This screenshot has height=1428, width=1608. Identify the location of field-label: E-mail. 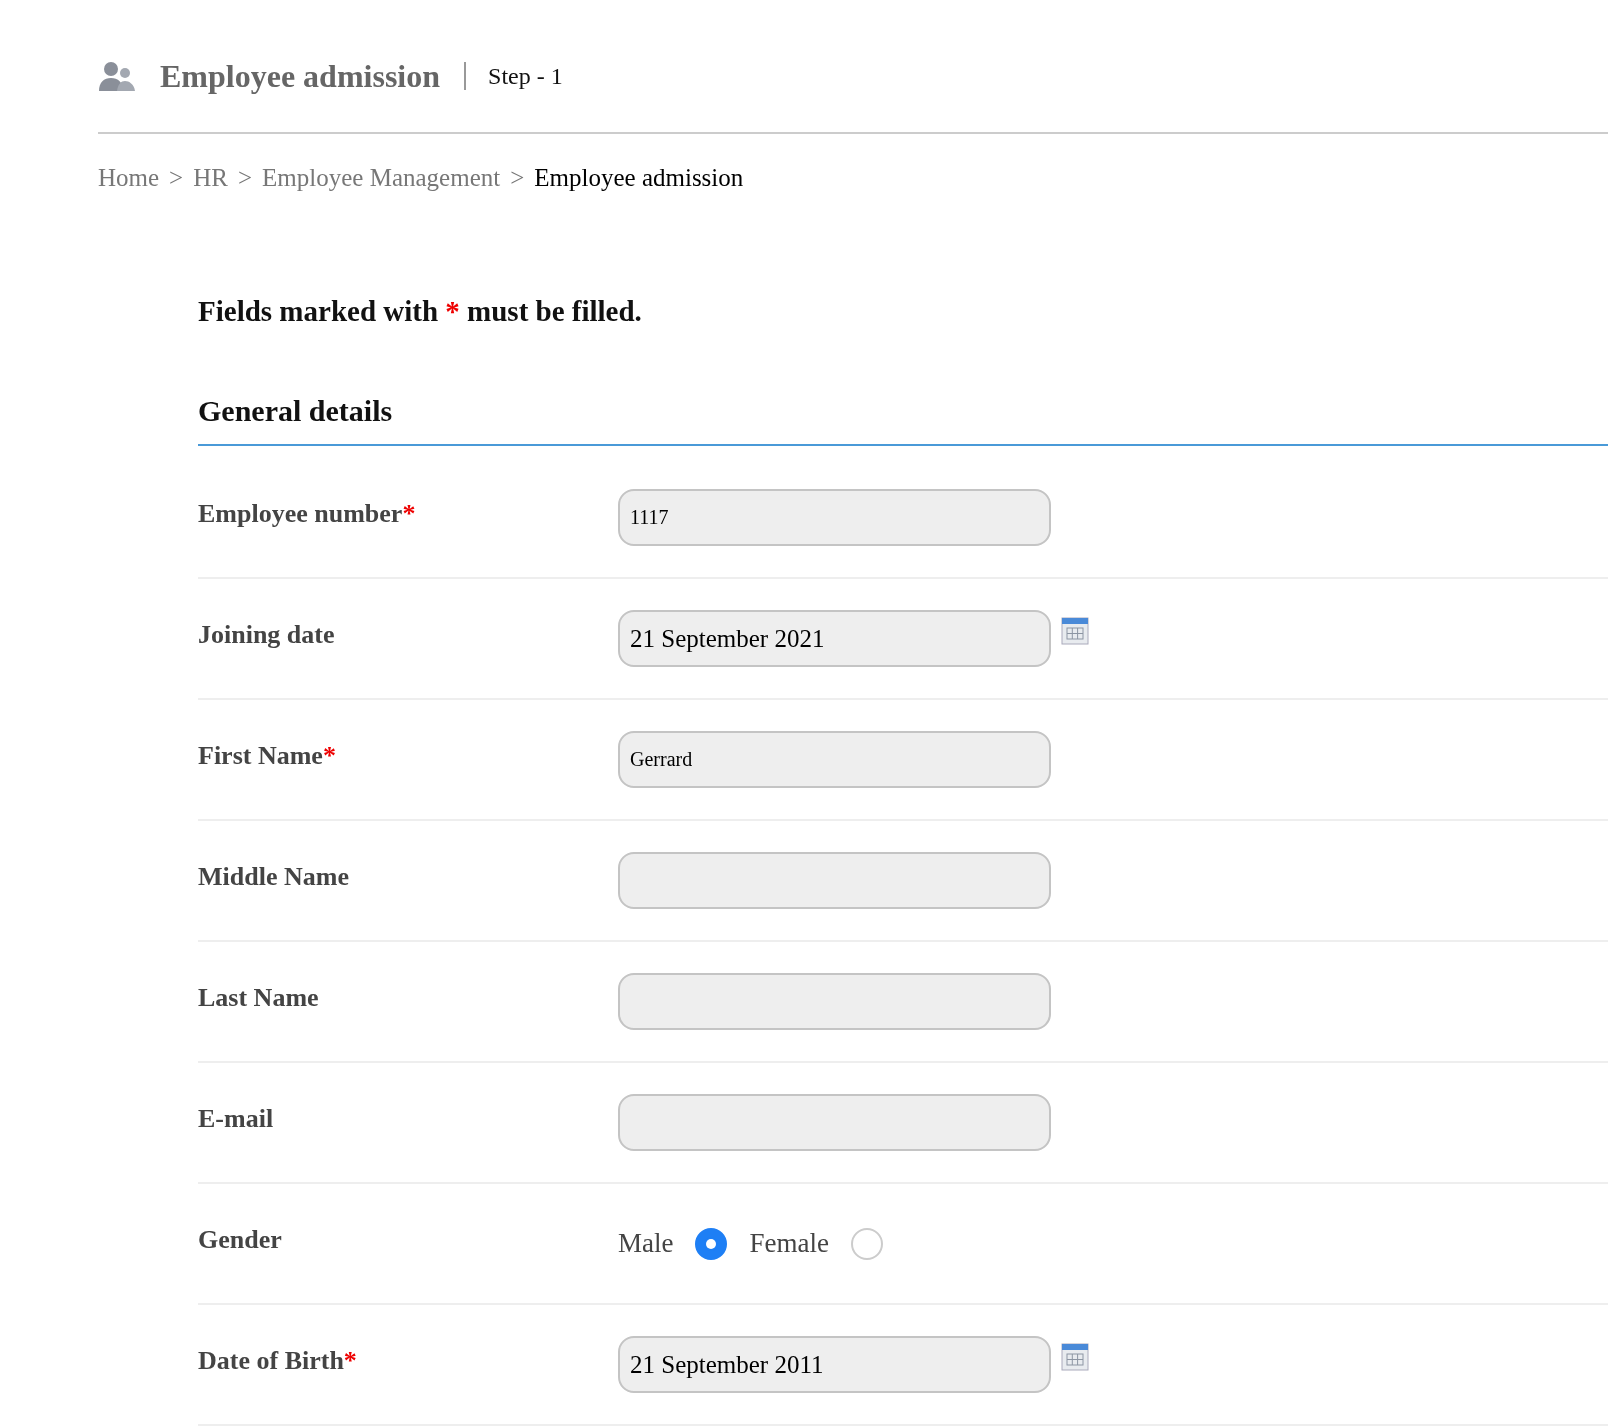
(236, 1118).